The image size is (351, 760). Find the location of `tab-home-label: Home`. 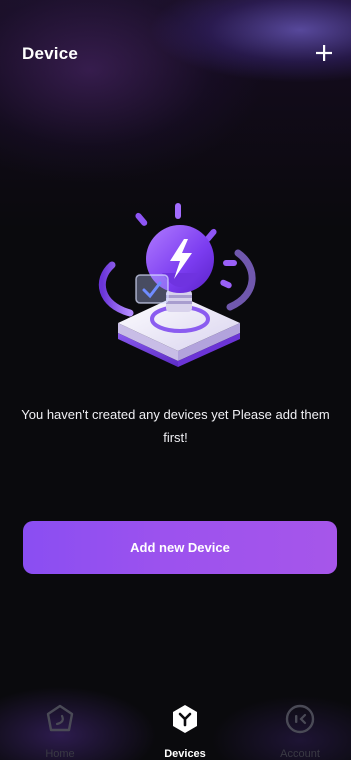

tab-home-label: Home is located at coordinates (60, 754).